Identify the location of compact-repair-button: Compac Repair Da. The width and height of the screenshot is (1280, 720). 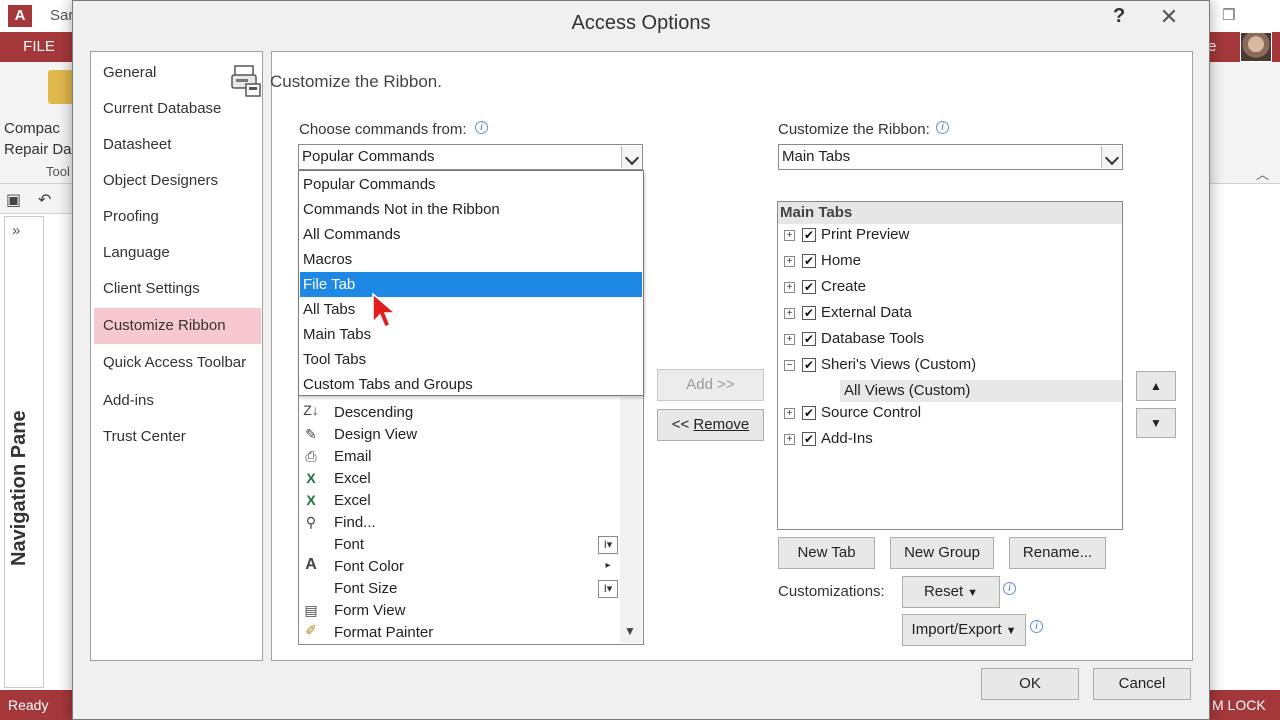
(38, 139).